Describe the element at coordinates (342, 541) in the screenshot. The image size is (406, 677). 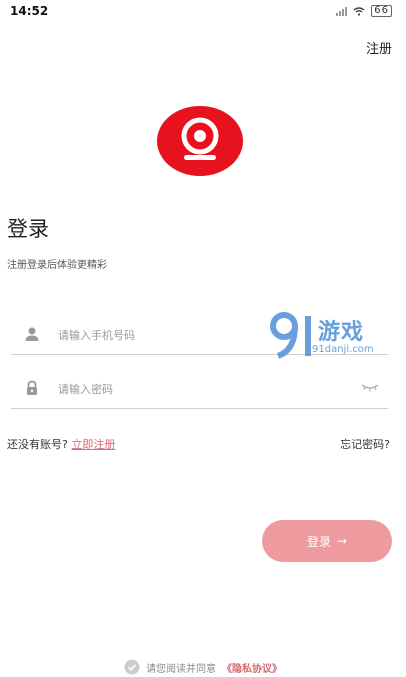
I see `arrow-right-icon: →` at that location.